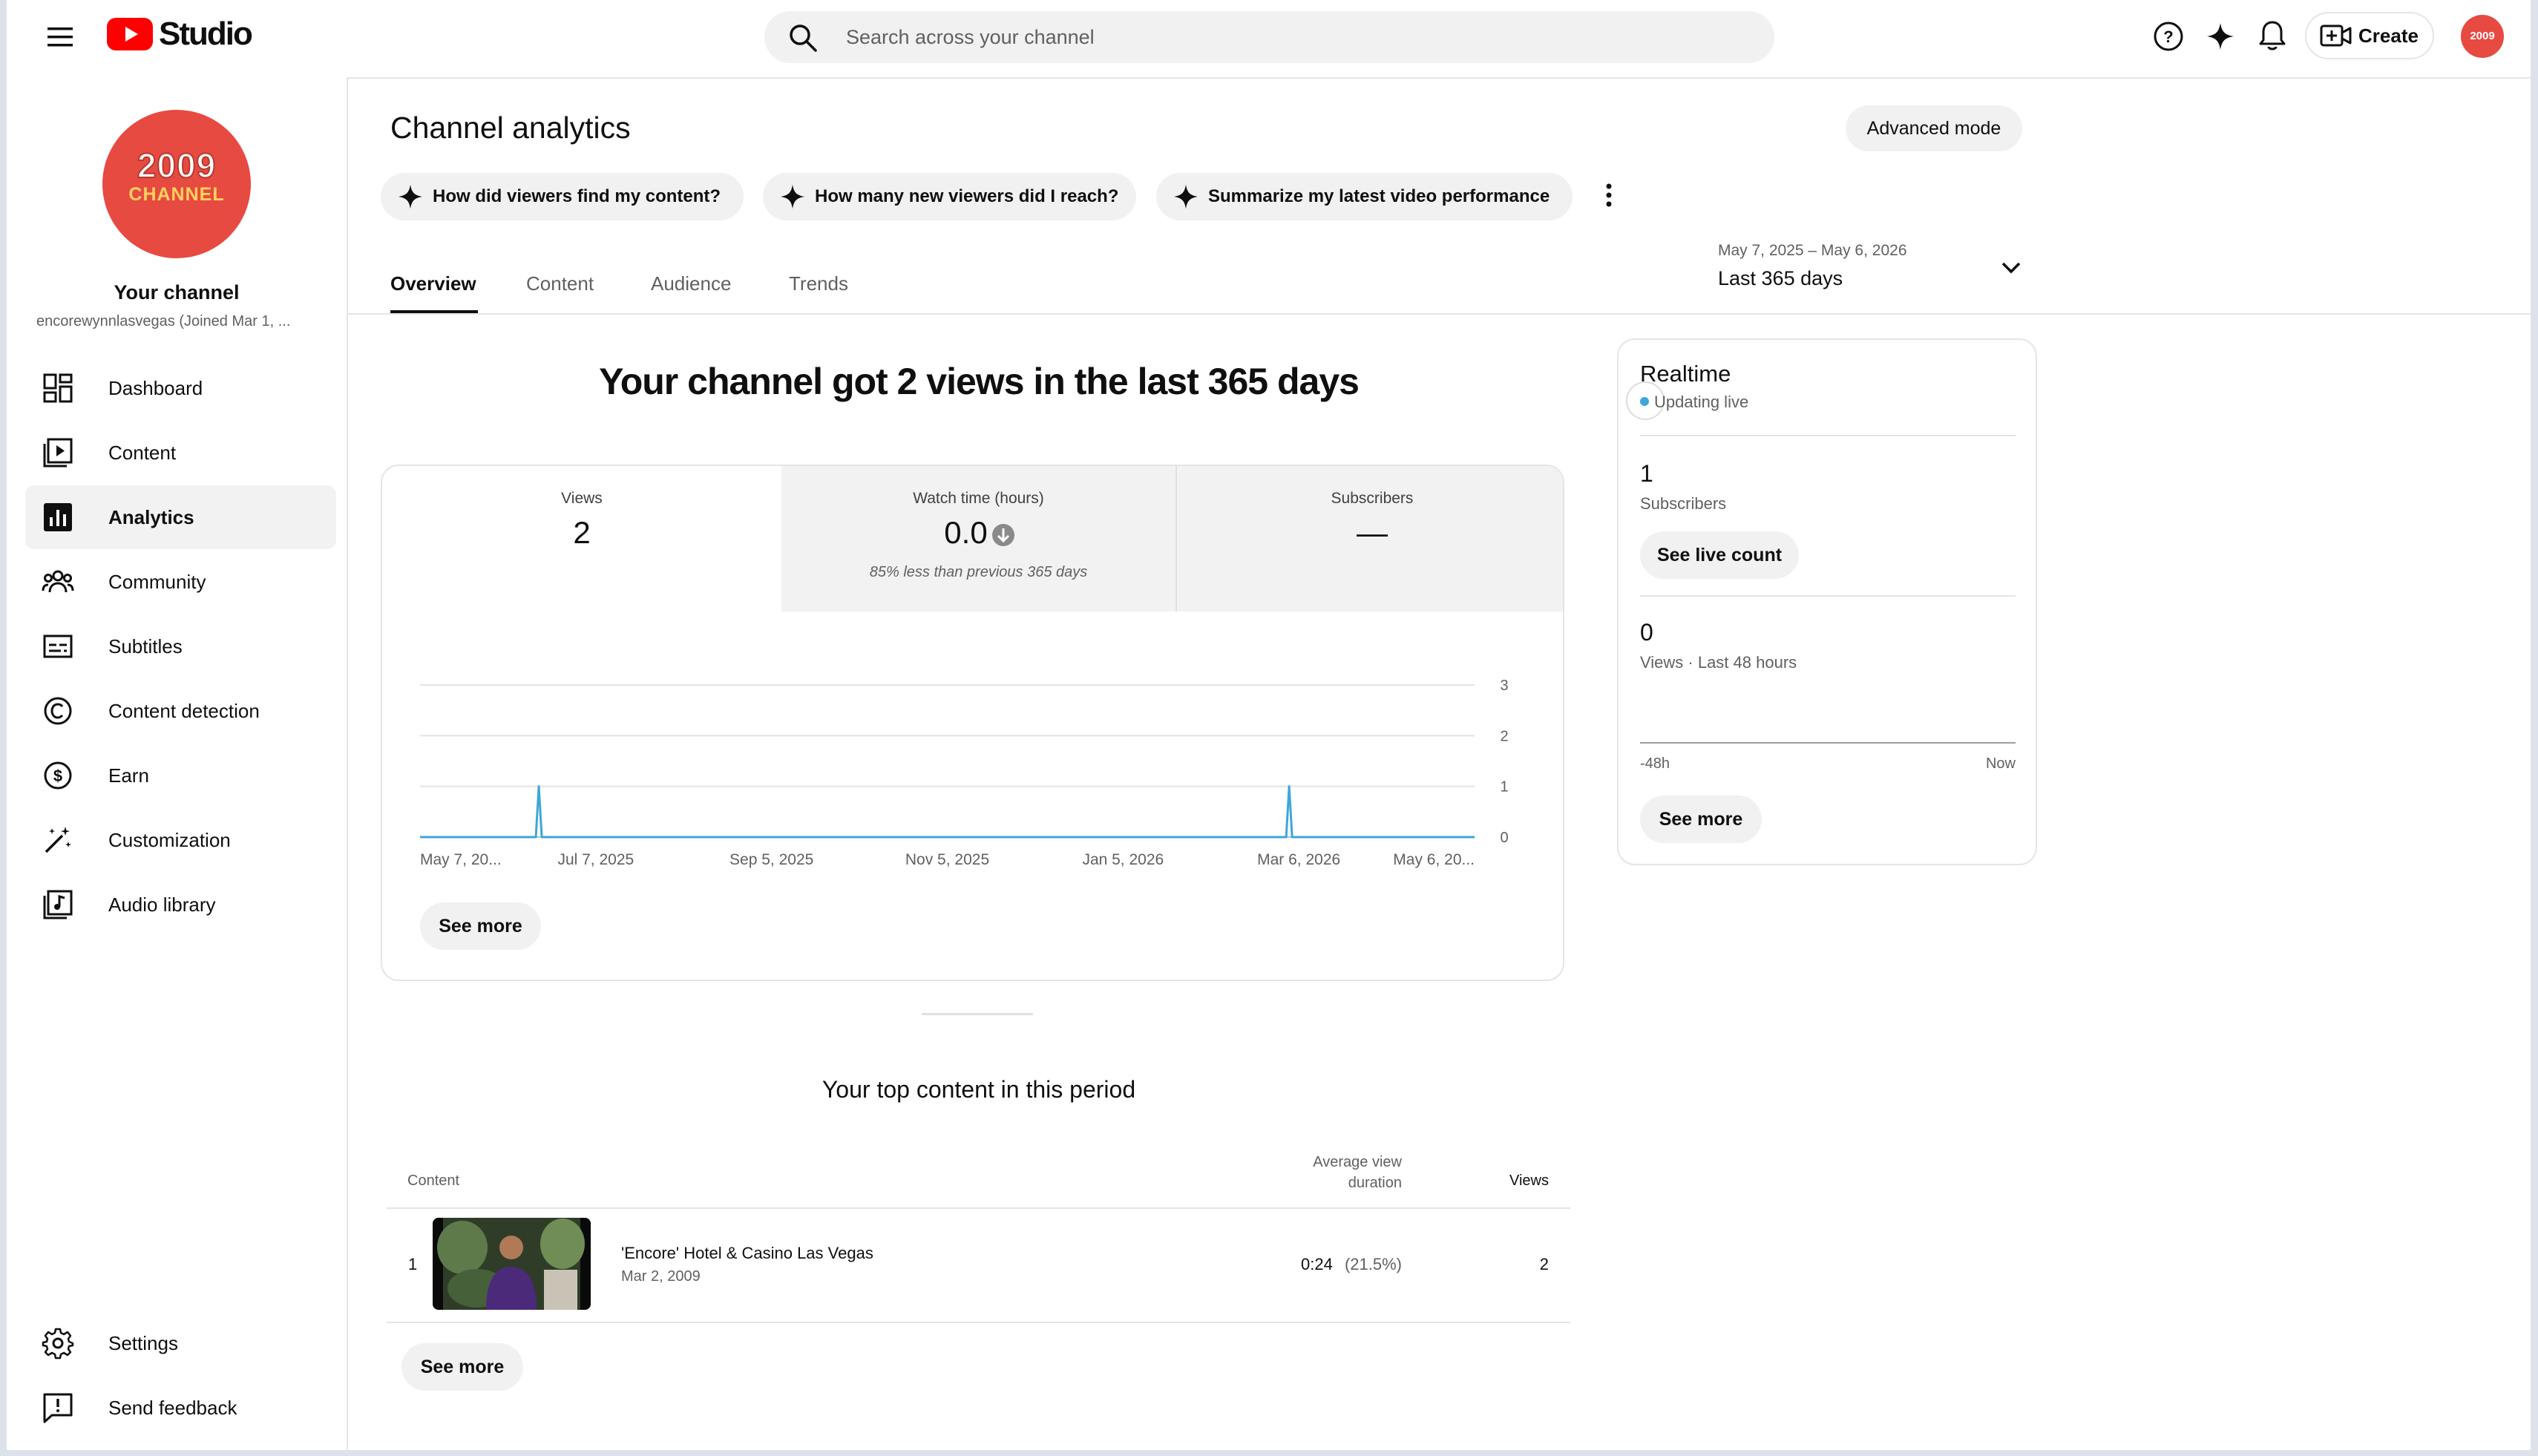 The width and height of the screenshot is (2538, 1456). What do you see at coordinates (1934, 128) in the screenshot?
I see `advanced-mode-button: Advanced mode` at bounding box center [1934, 128].